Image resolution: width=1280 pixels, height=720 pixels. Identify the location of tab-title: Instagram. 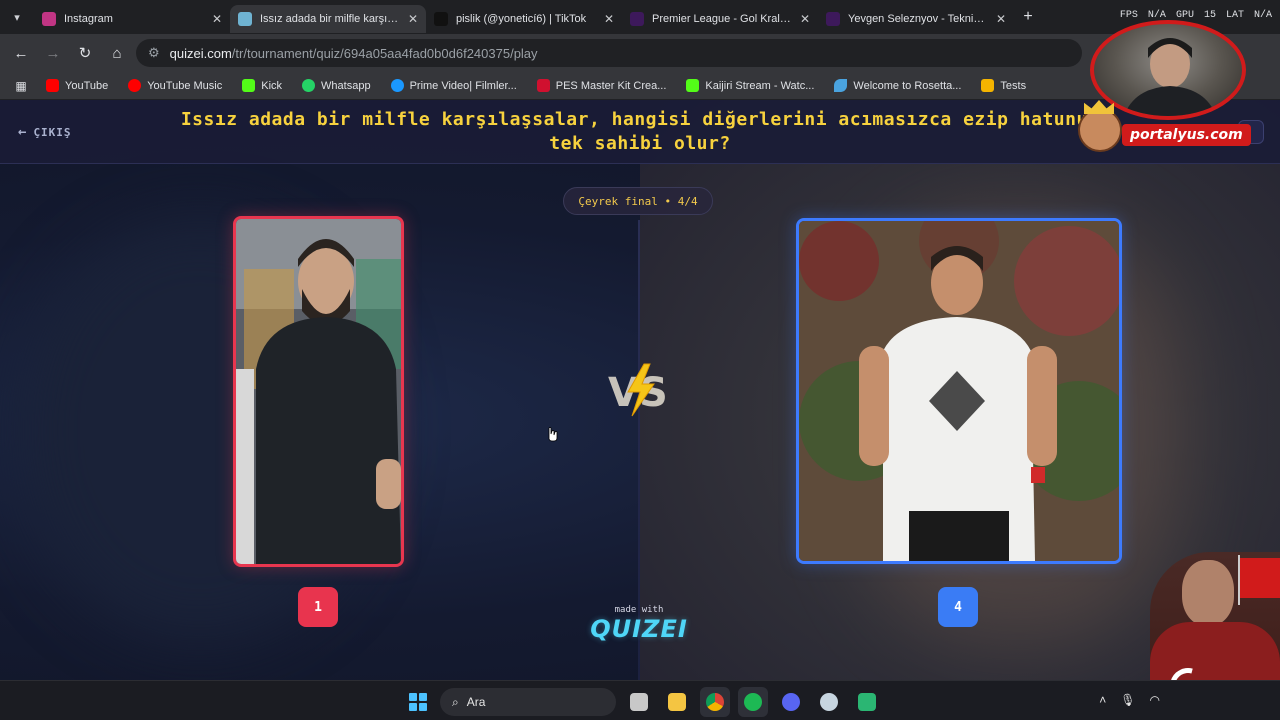
(88, 19).